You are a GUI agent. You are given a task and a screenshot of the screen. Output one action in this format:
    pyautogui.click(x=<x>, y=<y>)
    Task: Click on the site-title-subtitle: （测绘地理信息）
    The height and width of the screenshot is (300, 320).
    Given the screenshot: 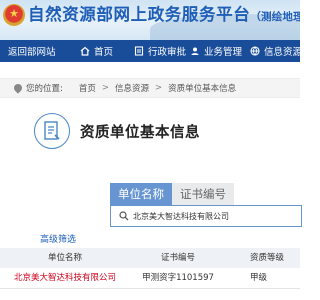 What is the action you would take?
    pyautogui.click(x=275, y=17)
    